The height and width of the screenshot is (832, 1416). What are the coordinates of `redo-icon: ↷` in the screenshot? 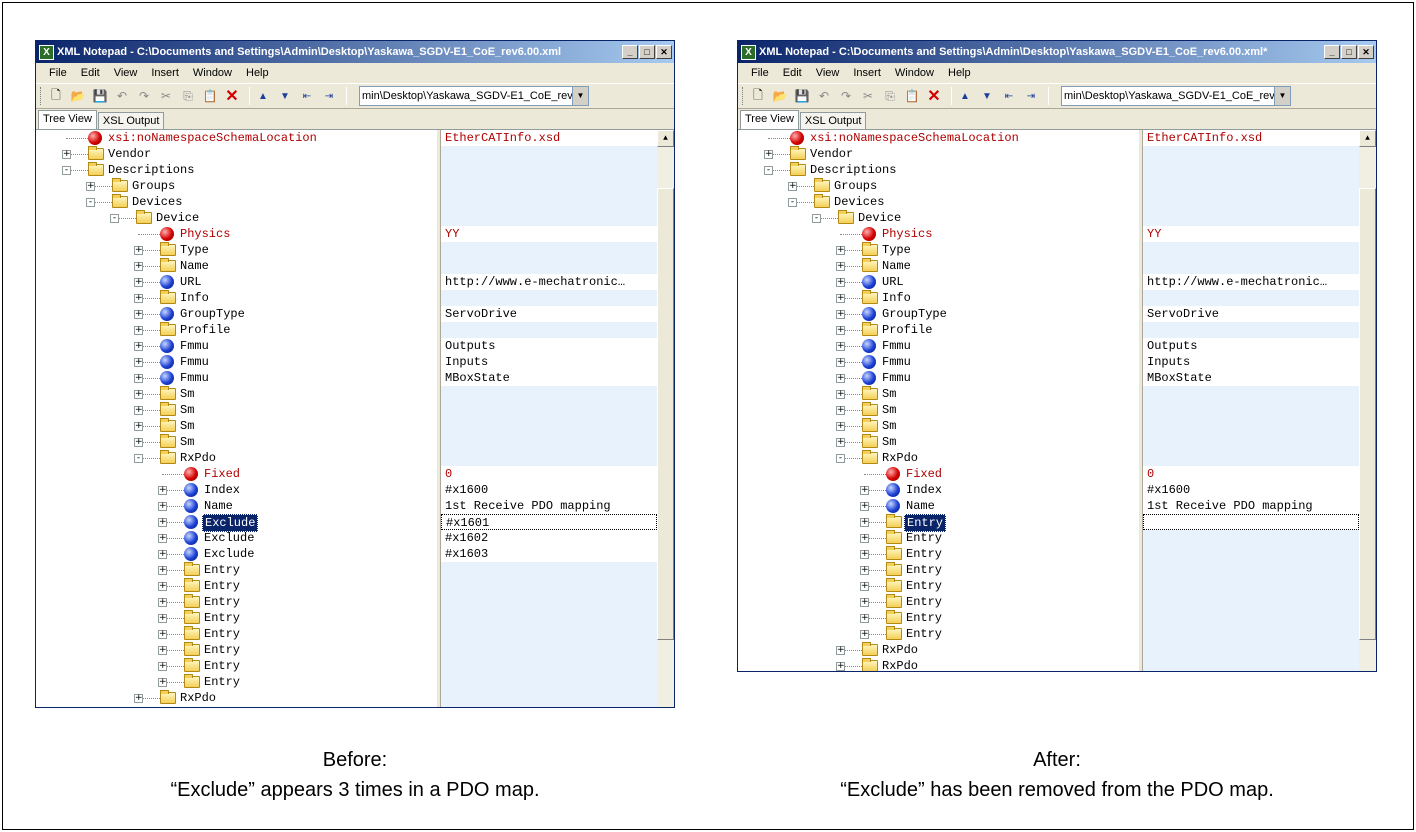 It's located at (846, 96).